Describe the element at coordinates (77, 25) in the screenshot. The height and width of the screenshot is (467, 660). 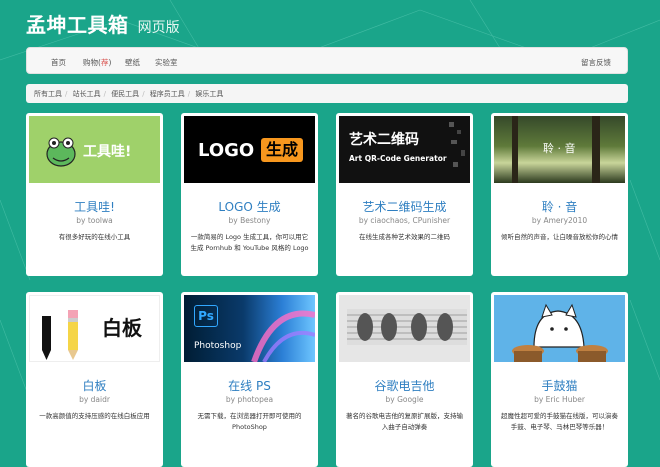
I see `site-title: 孟坤工具箱` at that location.